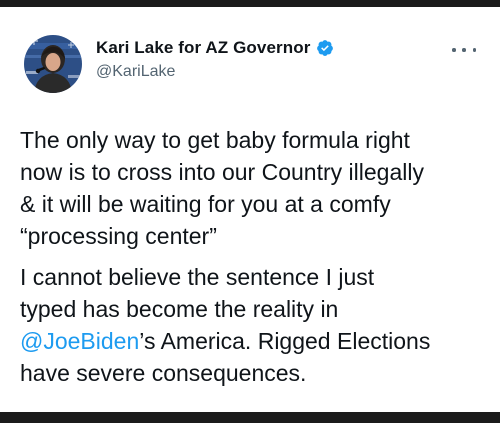 The height and width of the screenshot is (423, 500). What do you see at coordinates (163, 373) in the screenshot?
I see `tweet-line: have severe consequences.` at bounding box center [163, 373].